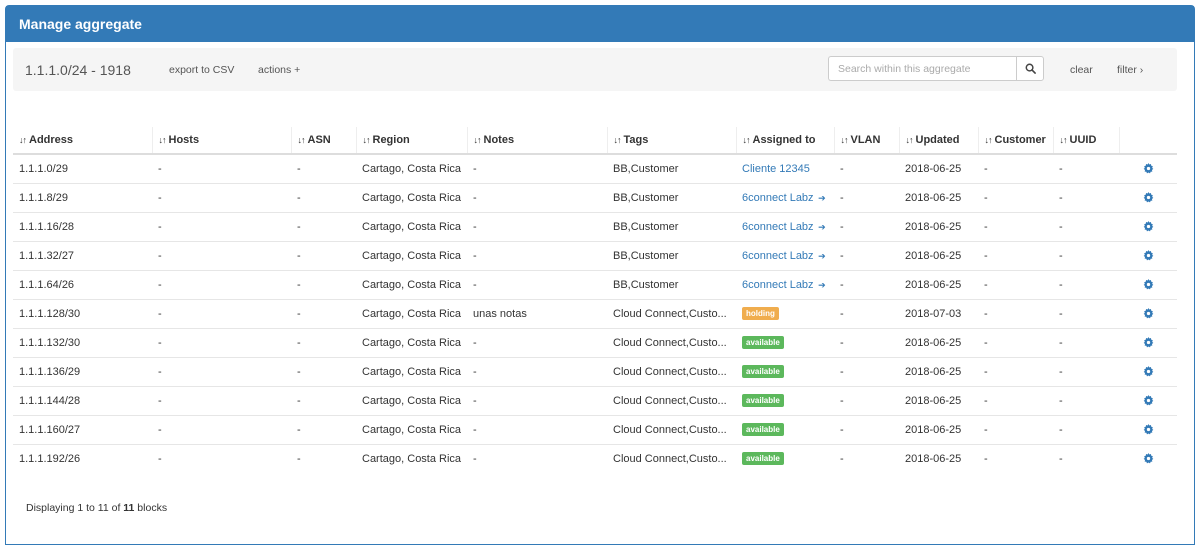 The width and height of the screenshot is (1200, 545). Describe the element at coordinates (82, 313) in the screenshot. I see `cell-address: 1.1.1.128/30` at that location.